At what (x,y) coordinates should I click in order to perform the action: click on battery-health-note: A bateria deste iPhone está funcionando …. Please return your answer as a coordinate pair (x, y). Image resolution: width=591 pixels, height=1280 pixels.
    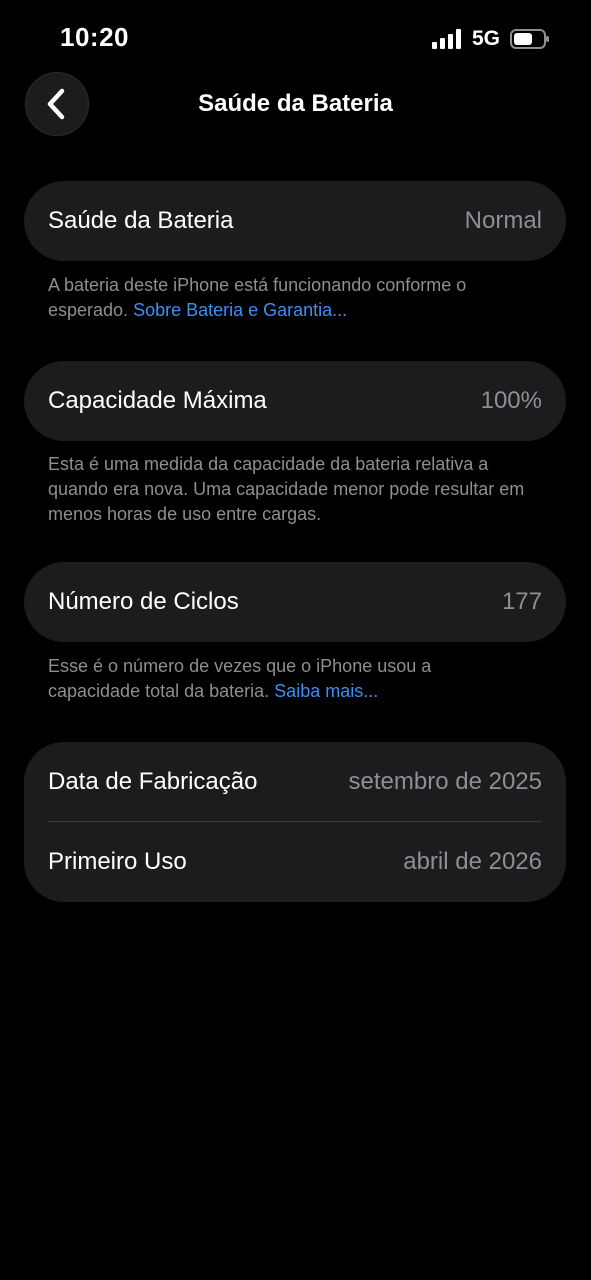
    Looking at the image, I should click on (298, 298).